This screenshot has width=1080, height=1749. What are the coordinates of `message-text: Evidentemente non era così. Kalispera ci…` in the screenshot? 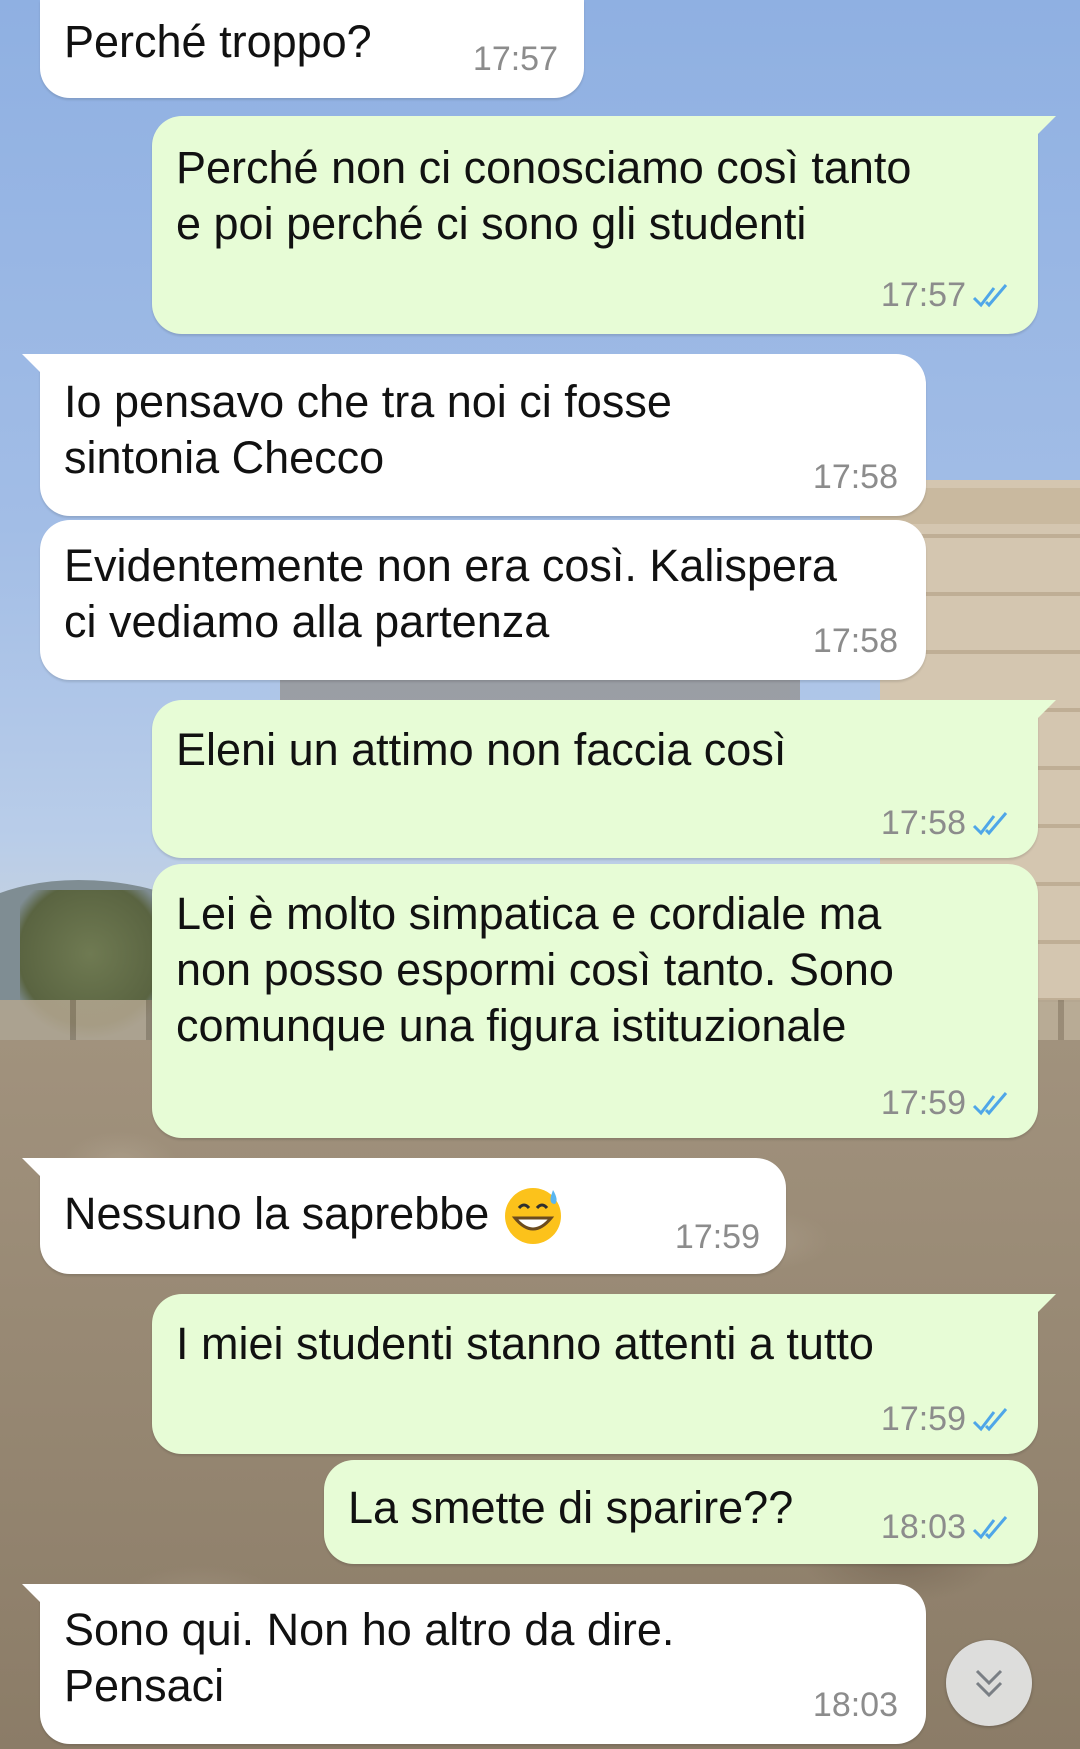 It's located at (450, 593).